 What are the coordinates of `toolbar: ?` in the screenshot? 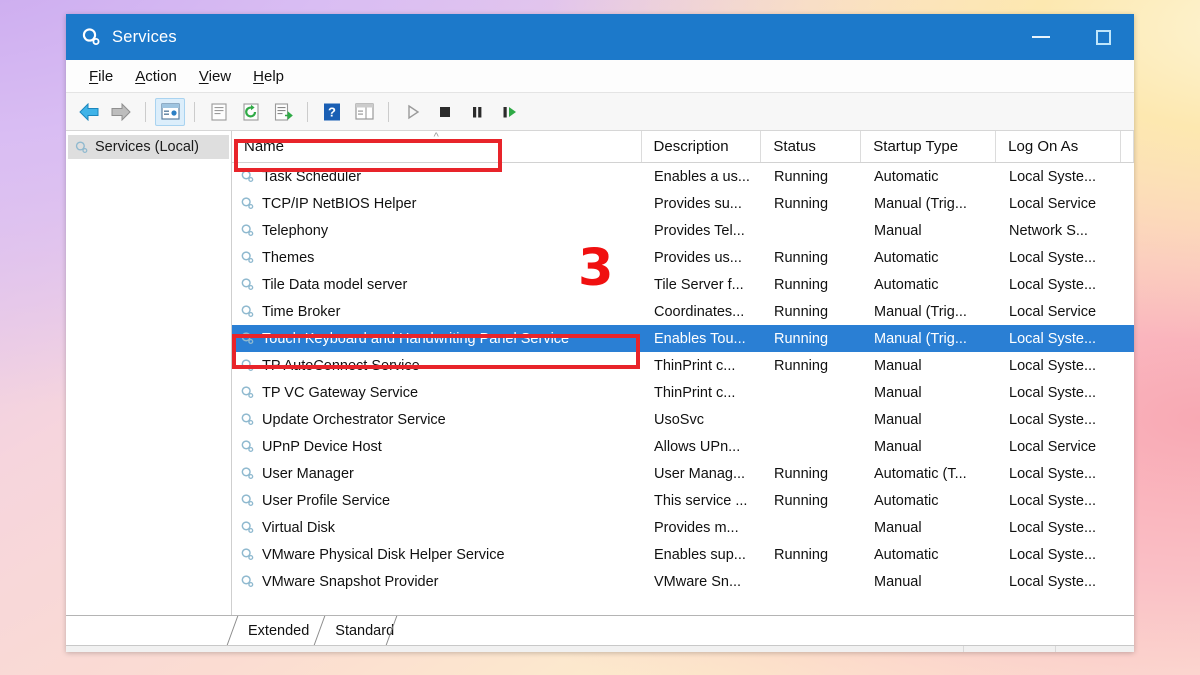 It's located at (600, 112).